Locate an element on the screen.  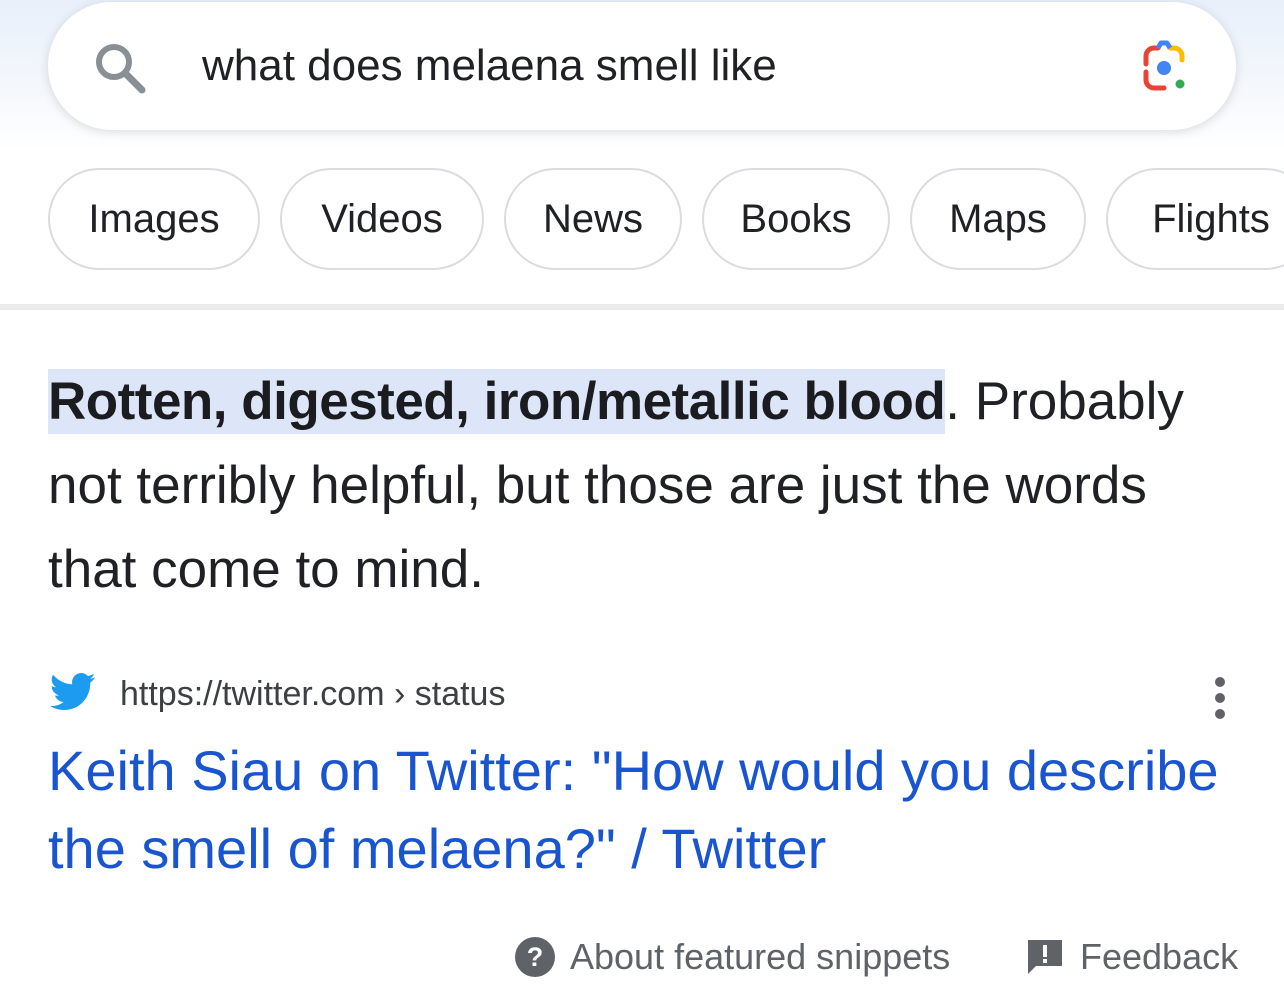
chip-videos: Videos is located at coordinates (382, 219).